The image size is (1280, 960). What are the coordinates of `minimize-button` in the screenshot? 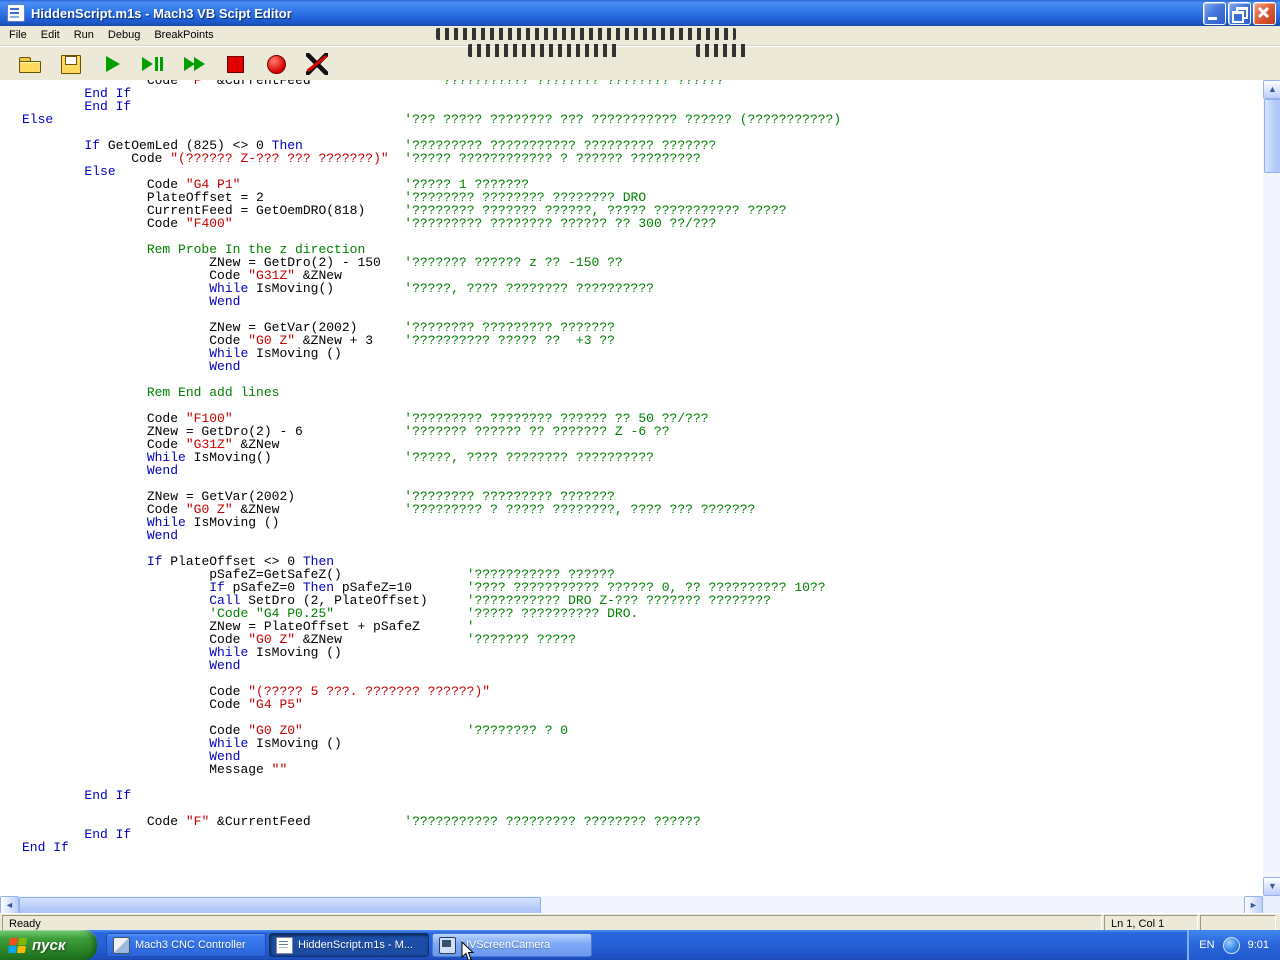 It's located at (1214, 13).